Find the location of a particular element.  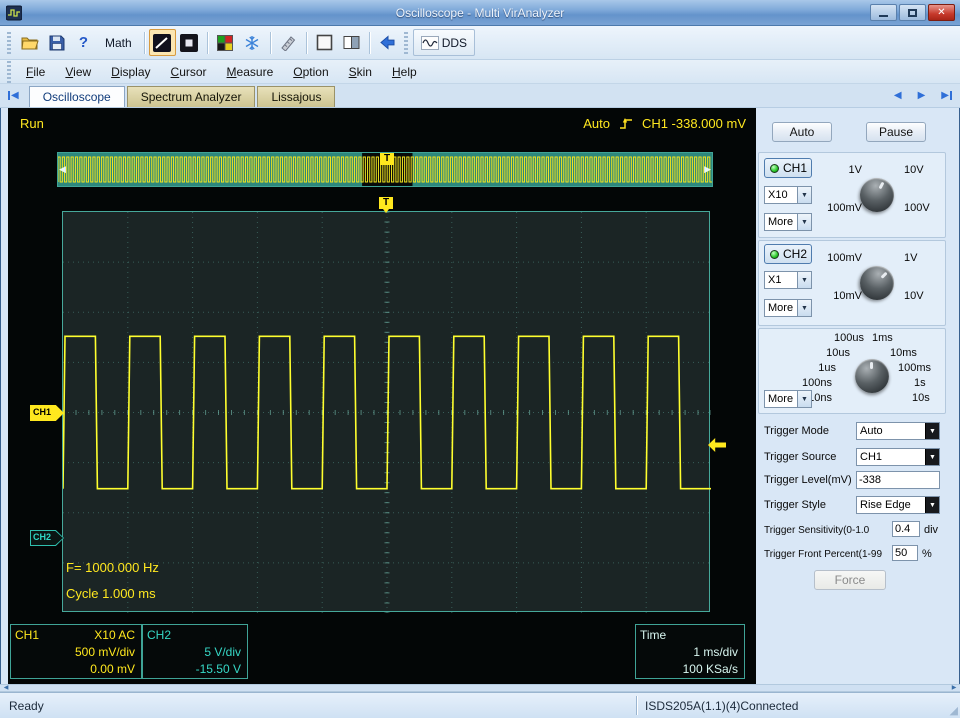

nav-prev-icon: ◀ is located at coordinates (897, 95).